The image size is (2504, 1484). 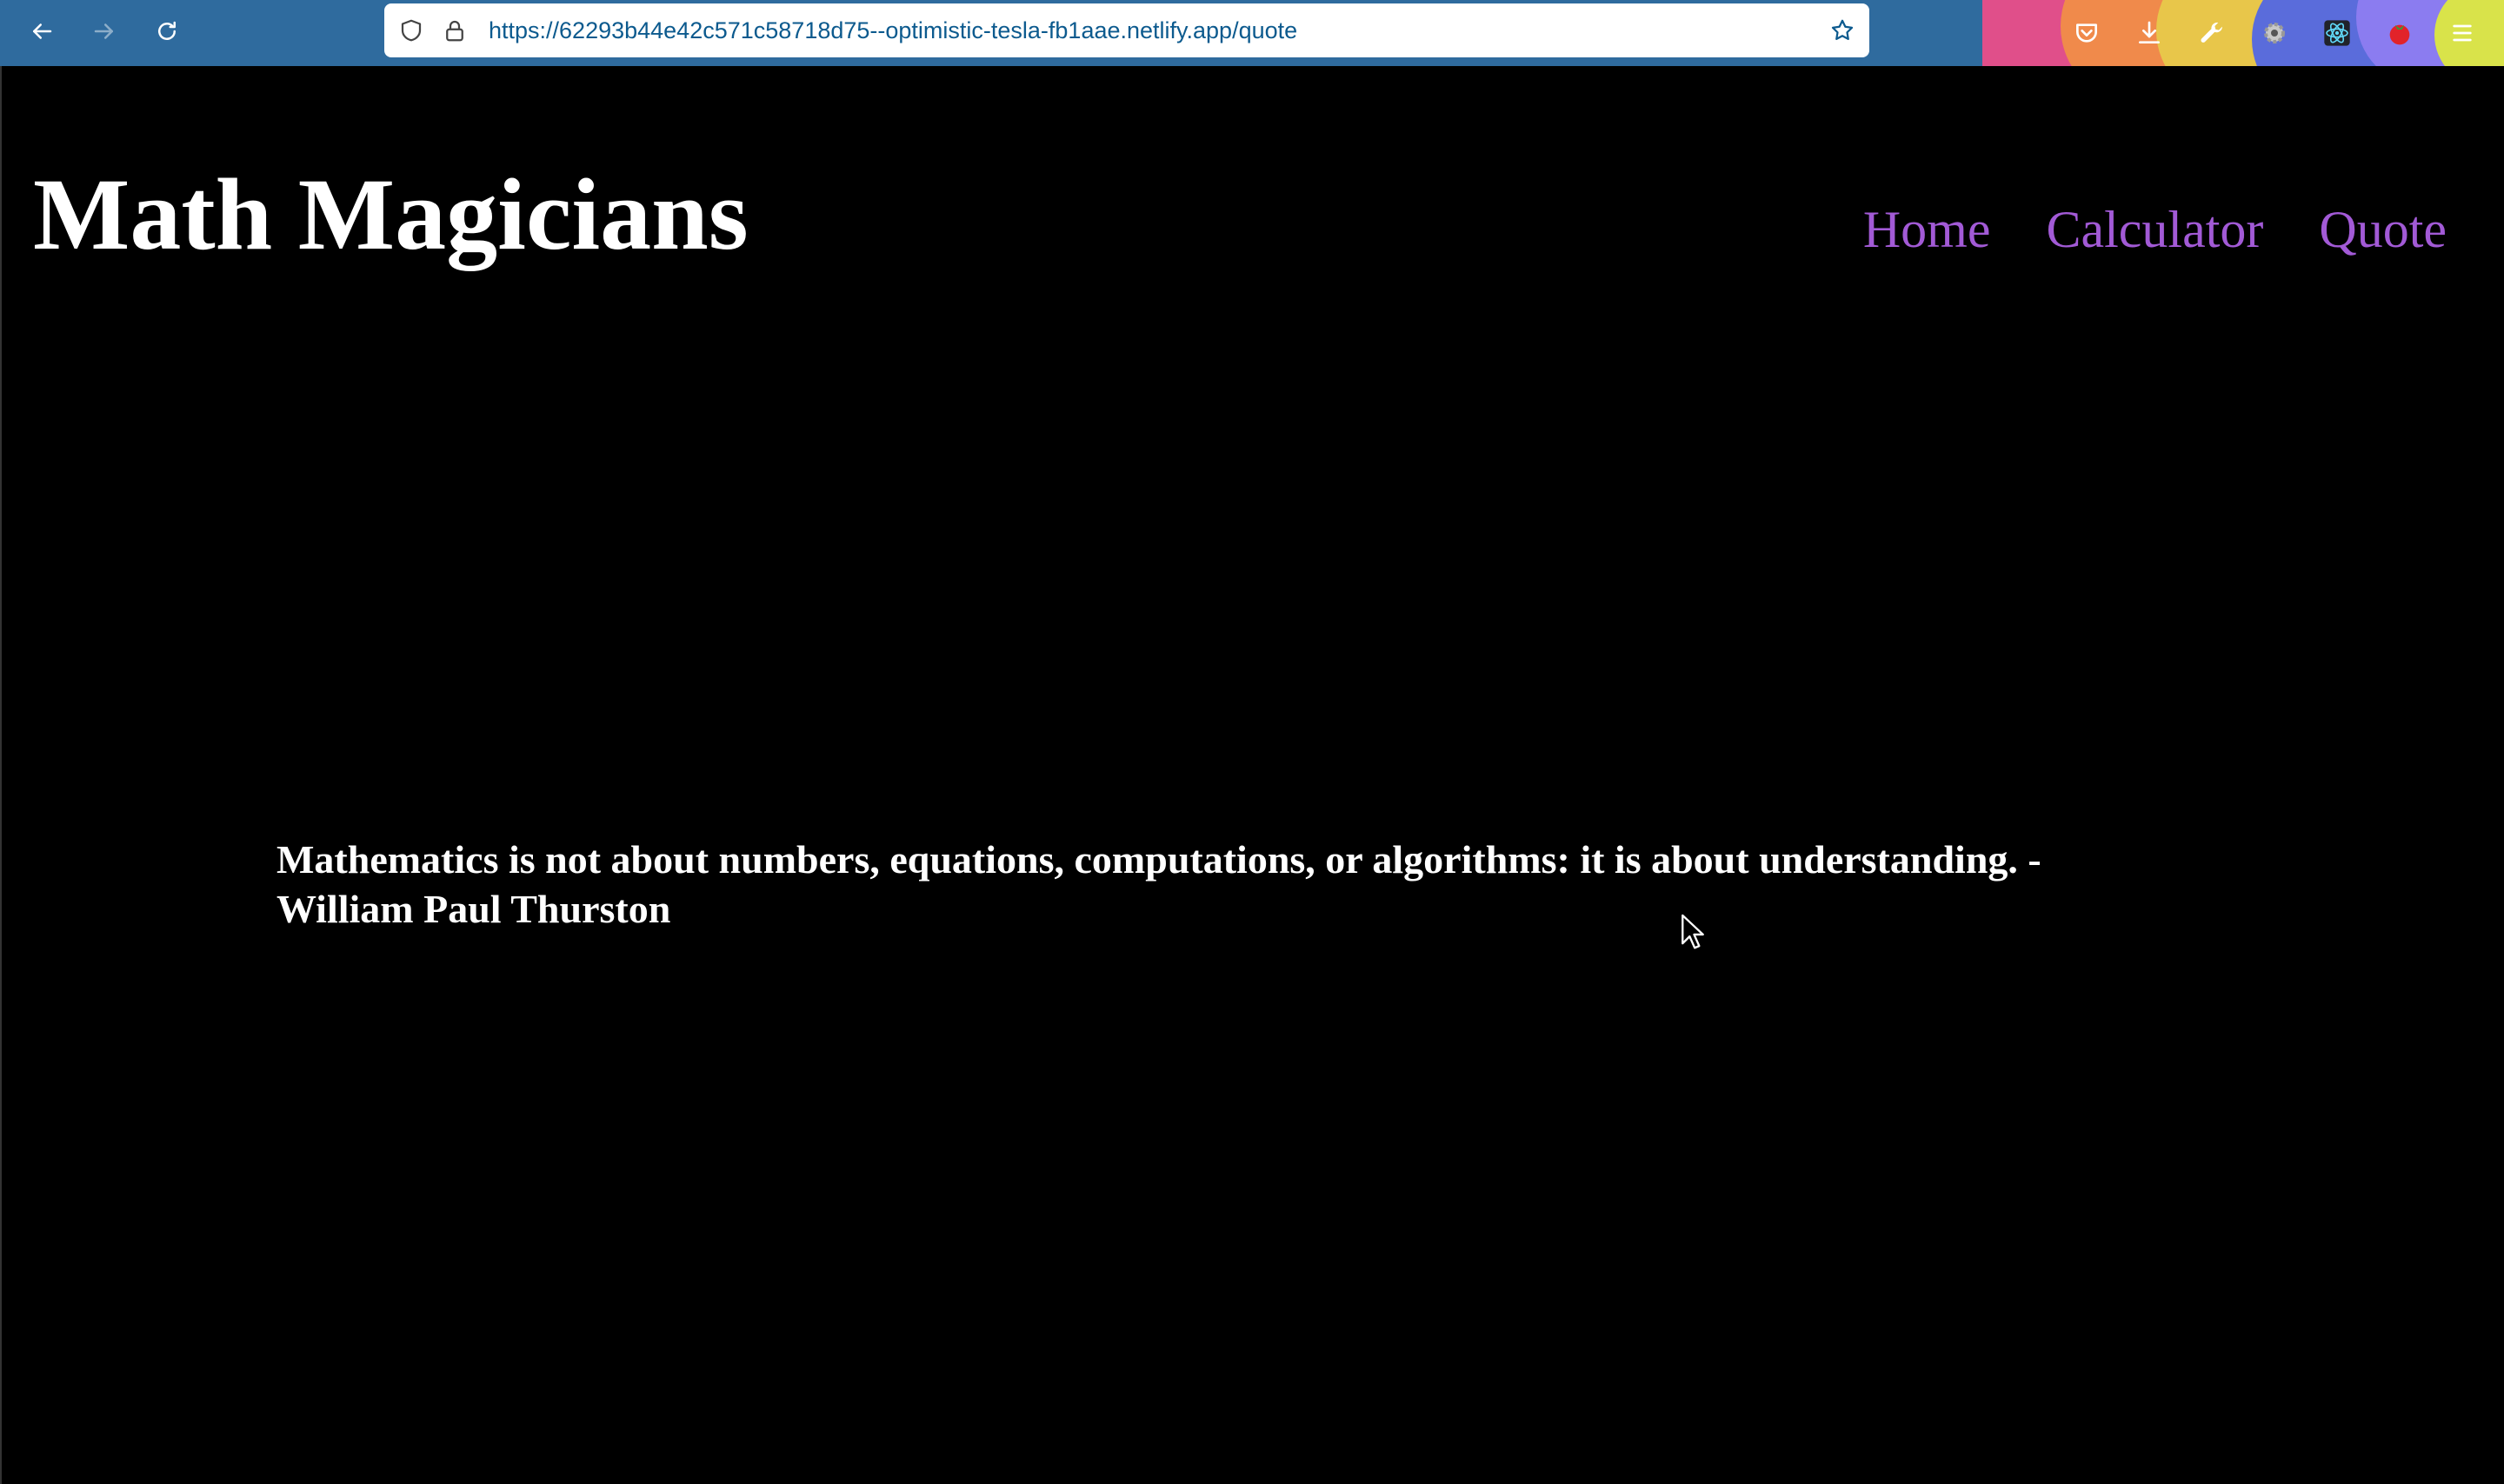 I want to click on forward-arrow-icon, so click(x=104, y=33).